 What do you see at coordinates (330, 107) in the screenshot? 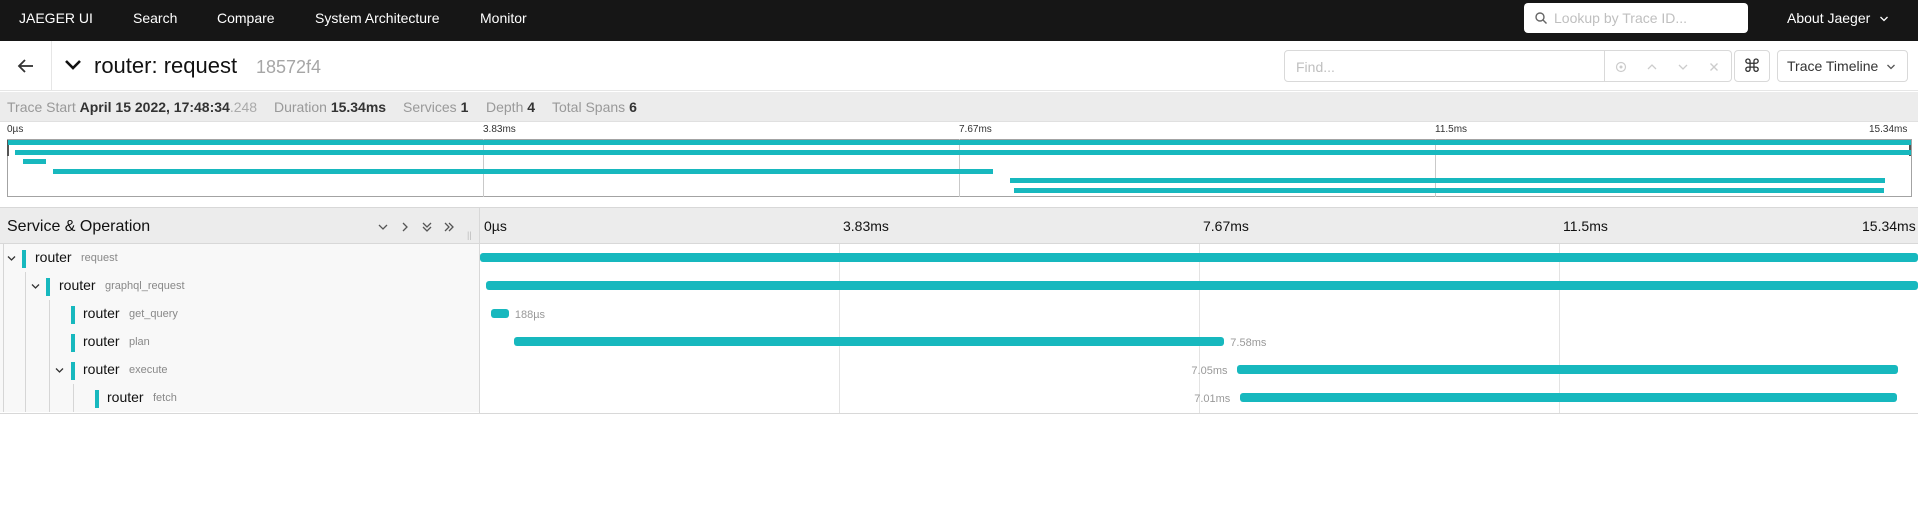
I see `trace-duration: Duration 15.34ms` at bounding box center [330, 107].